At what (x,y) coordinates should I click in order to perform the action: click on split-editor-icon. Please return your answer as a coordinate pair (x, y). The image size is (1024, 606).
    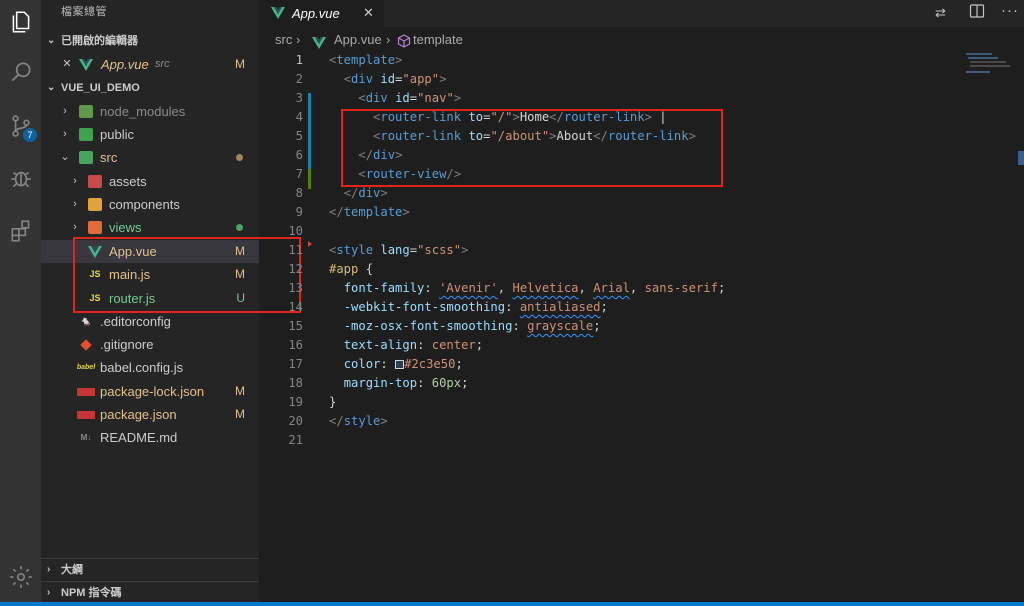
    Looking at the image, I should click on (977, 12).